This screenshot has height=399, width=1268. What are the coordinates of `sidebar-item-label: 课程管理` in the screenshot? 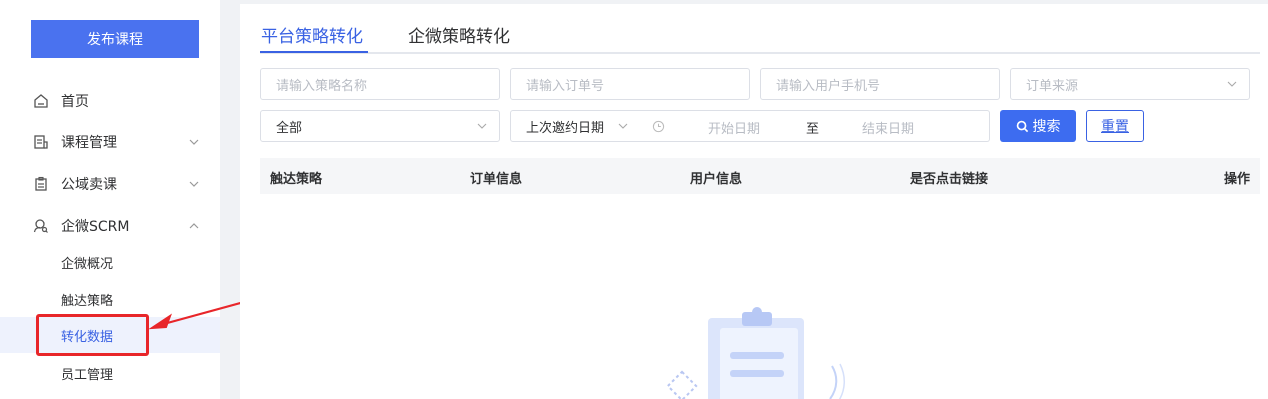 It's located at (89, 143).